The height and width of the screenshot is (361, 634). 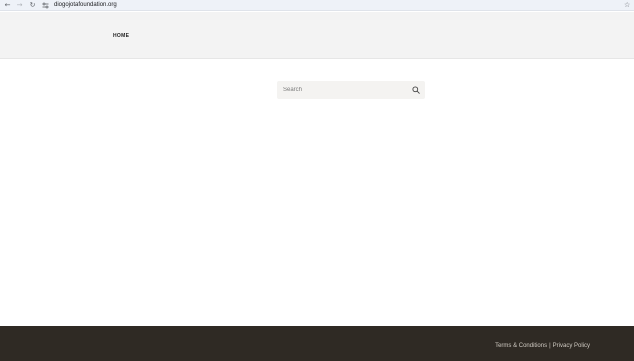 I want to click on privacy-link: Privacy Policy, so click(x=571, y=346).